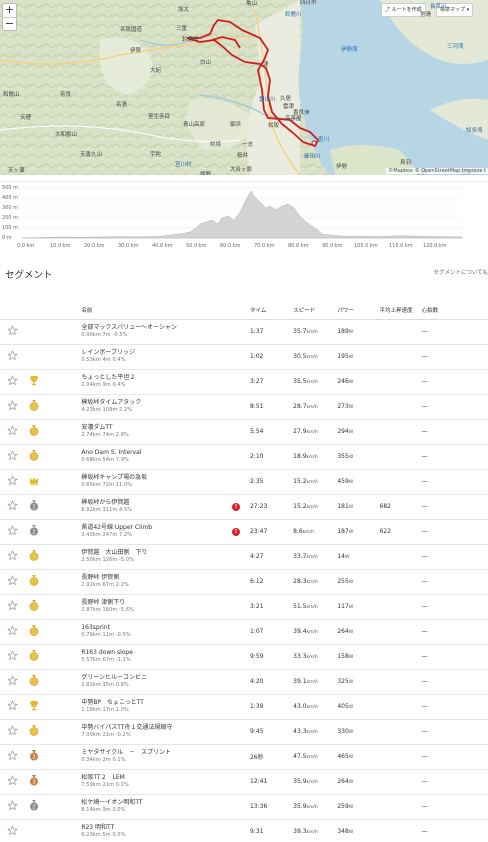  I want to click on segment-name-cell: 榊坂峠タイムアタック 4.23km 109m 2.2%, so click(156, 407).